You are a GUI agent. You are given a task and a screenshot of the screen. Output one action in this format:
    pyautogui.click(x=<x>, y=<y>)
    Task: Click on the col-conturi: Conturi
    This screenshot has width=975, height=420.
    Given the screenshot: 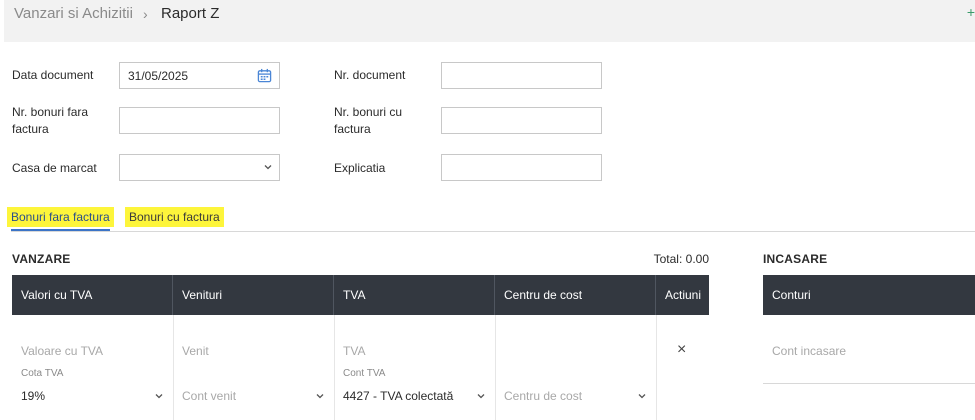 What is the action you would take?
    pyautogui.click(x=791, y=295)
    